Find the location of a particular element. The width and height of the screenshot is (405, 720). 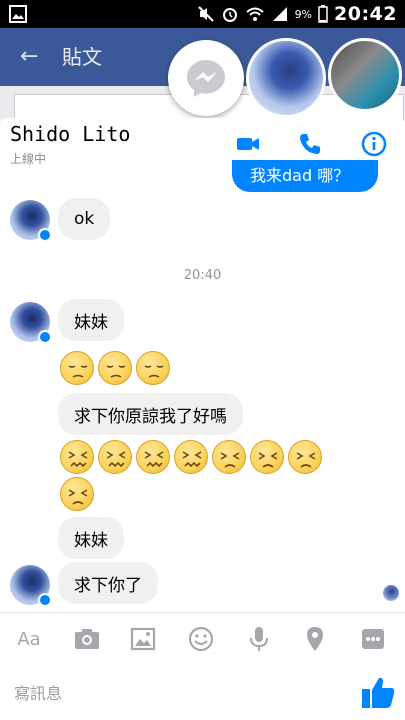

wifi-icon is located at coordinates (254, 14).